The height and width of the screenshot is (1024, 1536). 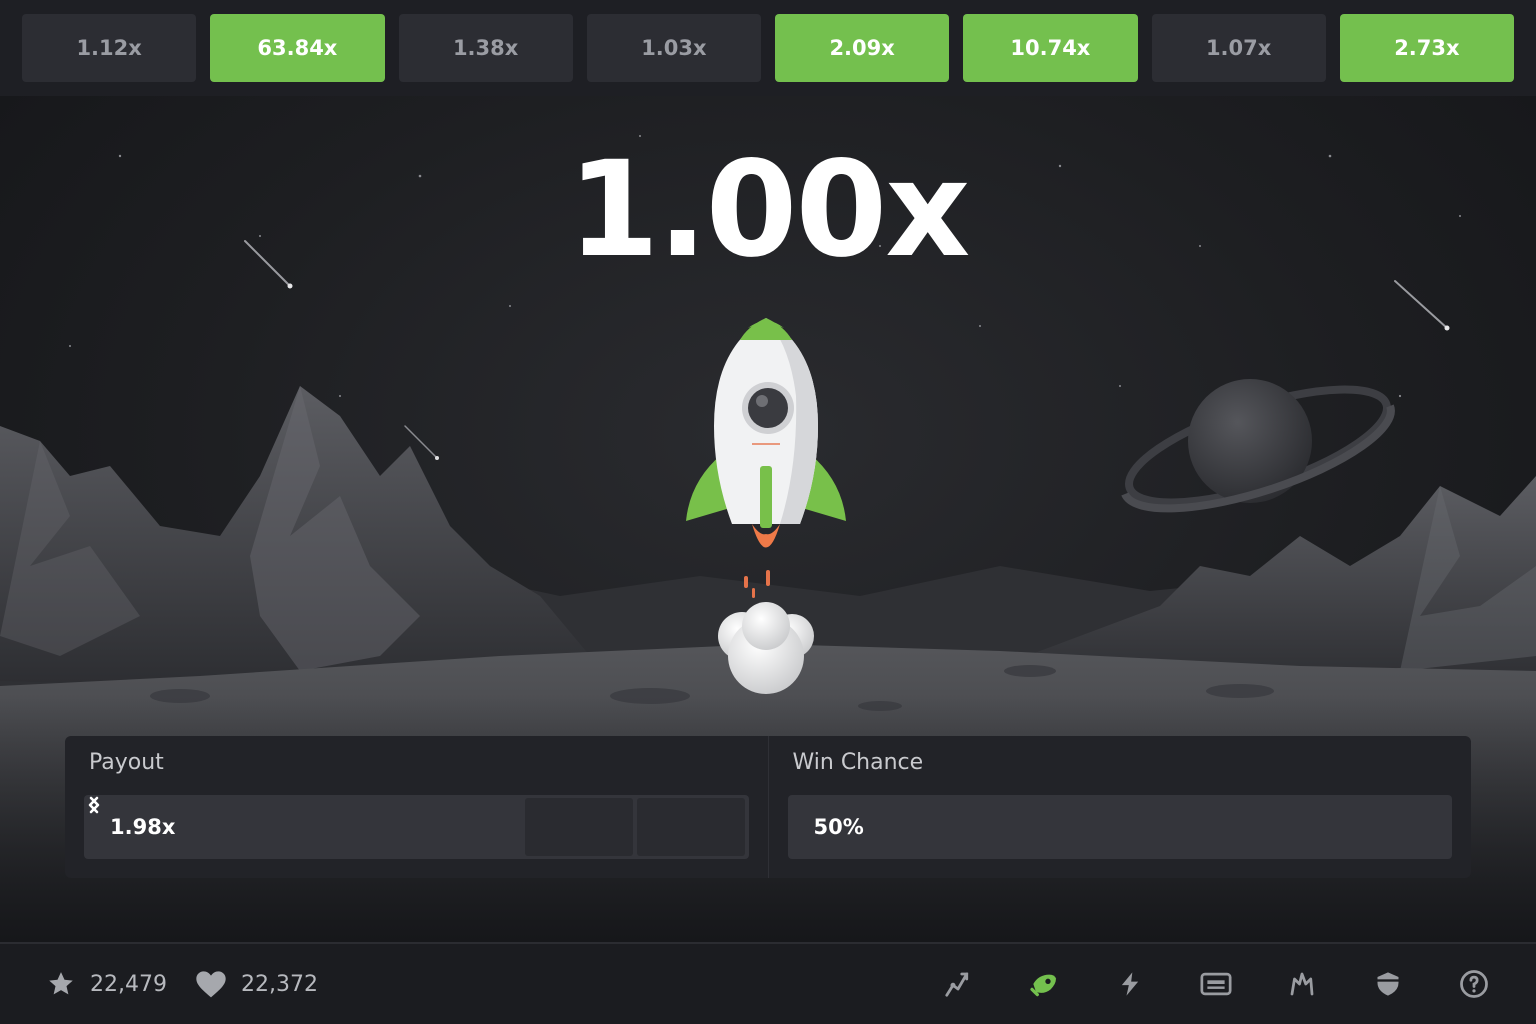 I want to click on payout-increase-button, so click(x=417, y=826).